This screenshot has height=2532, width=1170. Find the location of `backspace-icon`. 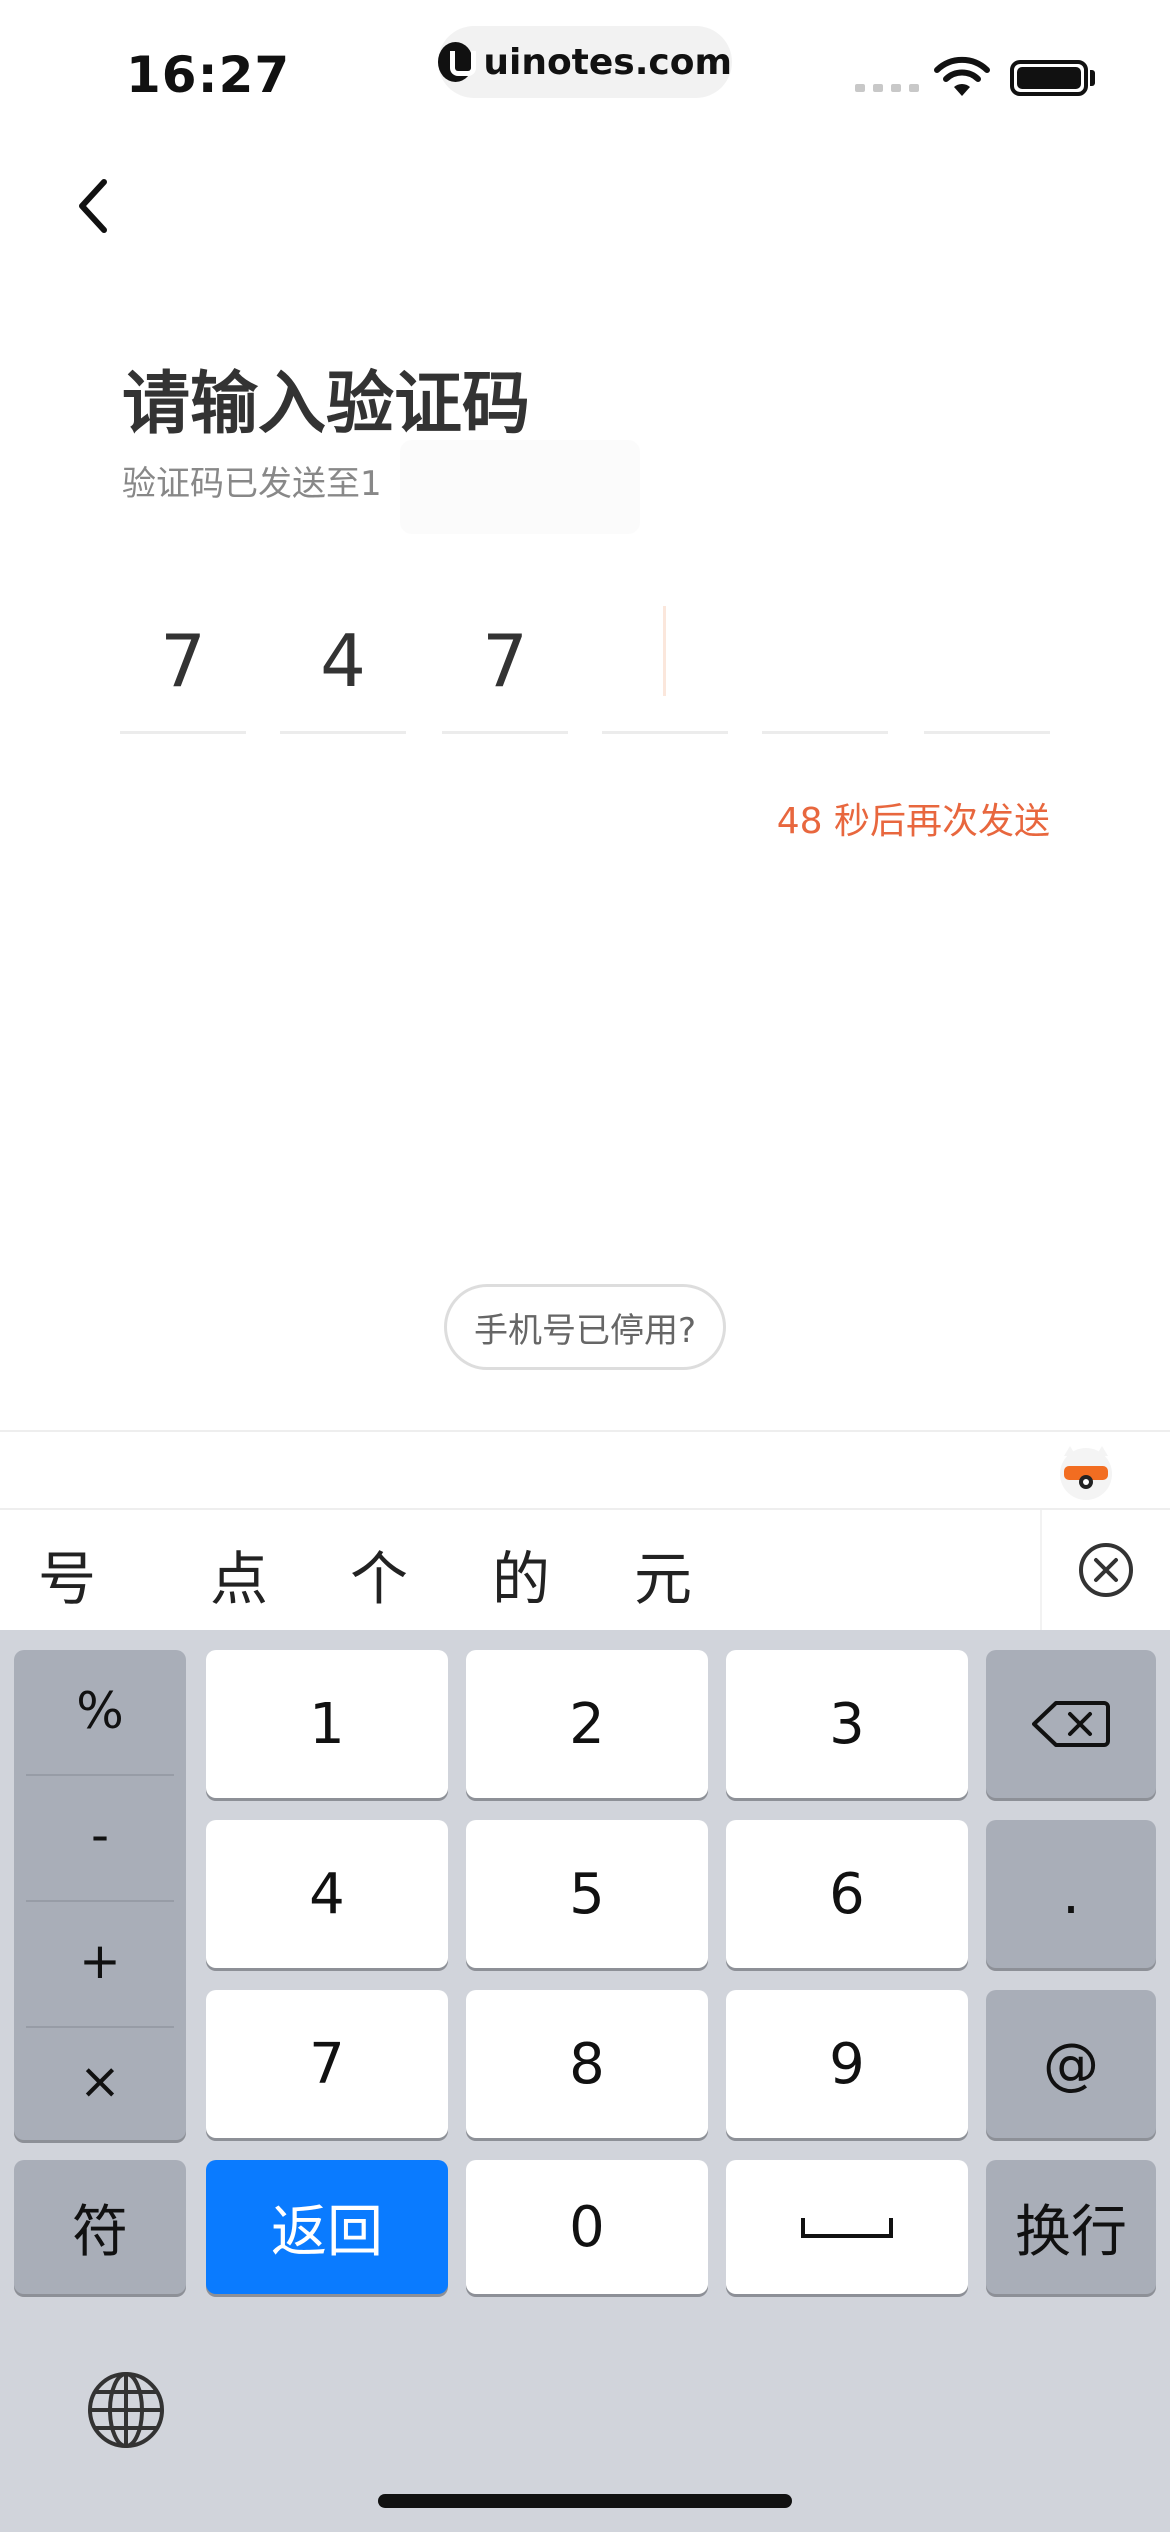

backspace-icon is located at coordinates (1071, 1724).